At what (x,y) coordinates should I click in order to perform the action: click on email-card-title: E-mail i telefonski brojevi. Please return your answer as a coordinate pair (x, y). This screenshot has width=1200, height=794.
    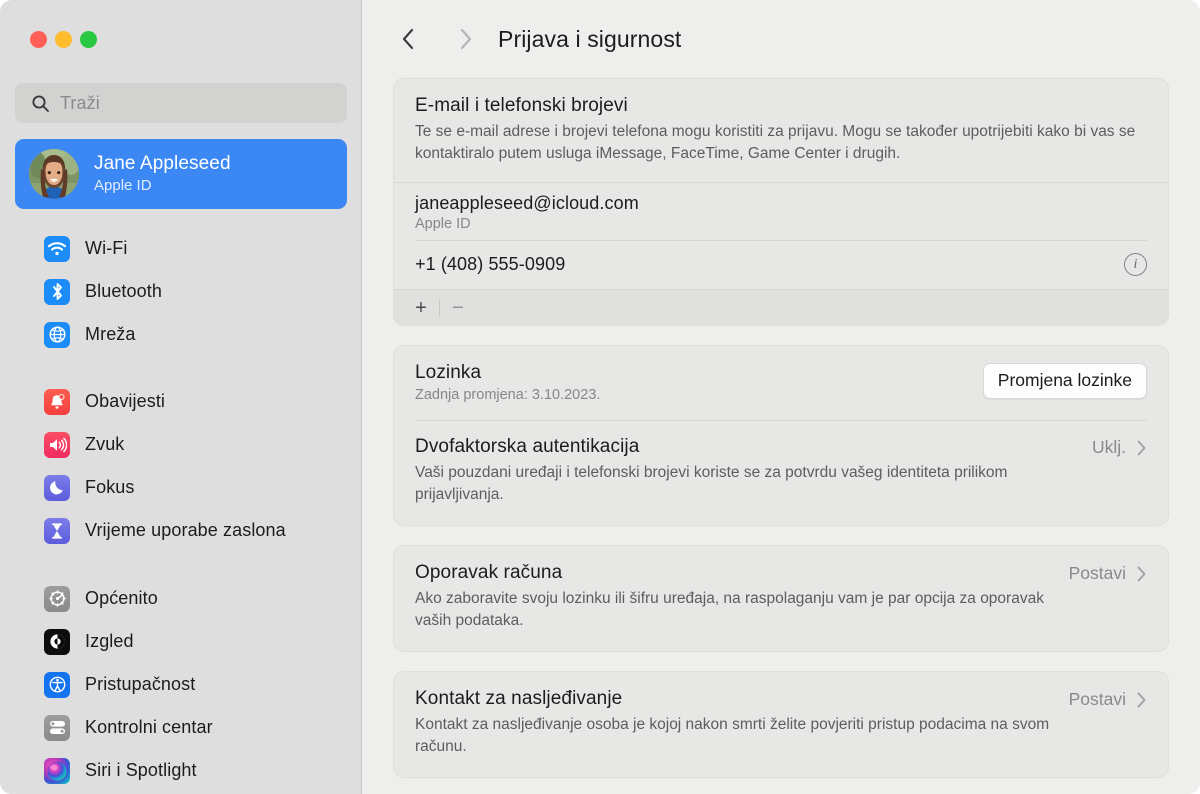
    Looking at the image, I should click on (521, 105).